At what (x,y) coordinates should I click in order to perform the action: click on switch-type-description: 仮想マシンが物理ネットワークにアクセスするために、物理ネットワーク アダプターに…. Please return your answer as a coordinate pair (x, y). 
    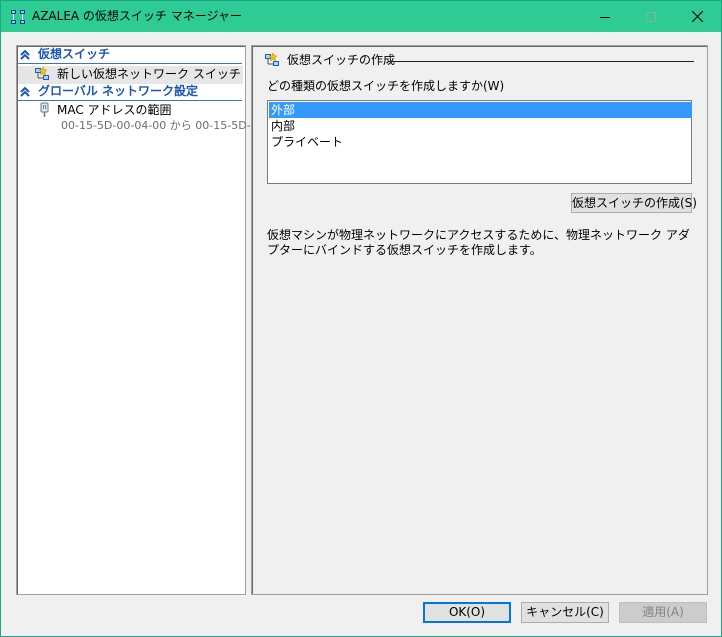
    Looking at the image, I should click on (478, 242).